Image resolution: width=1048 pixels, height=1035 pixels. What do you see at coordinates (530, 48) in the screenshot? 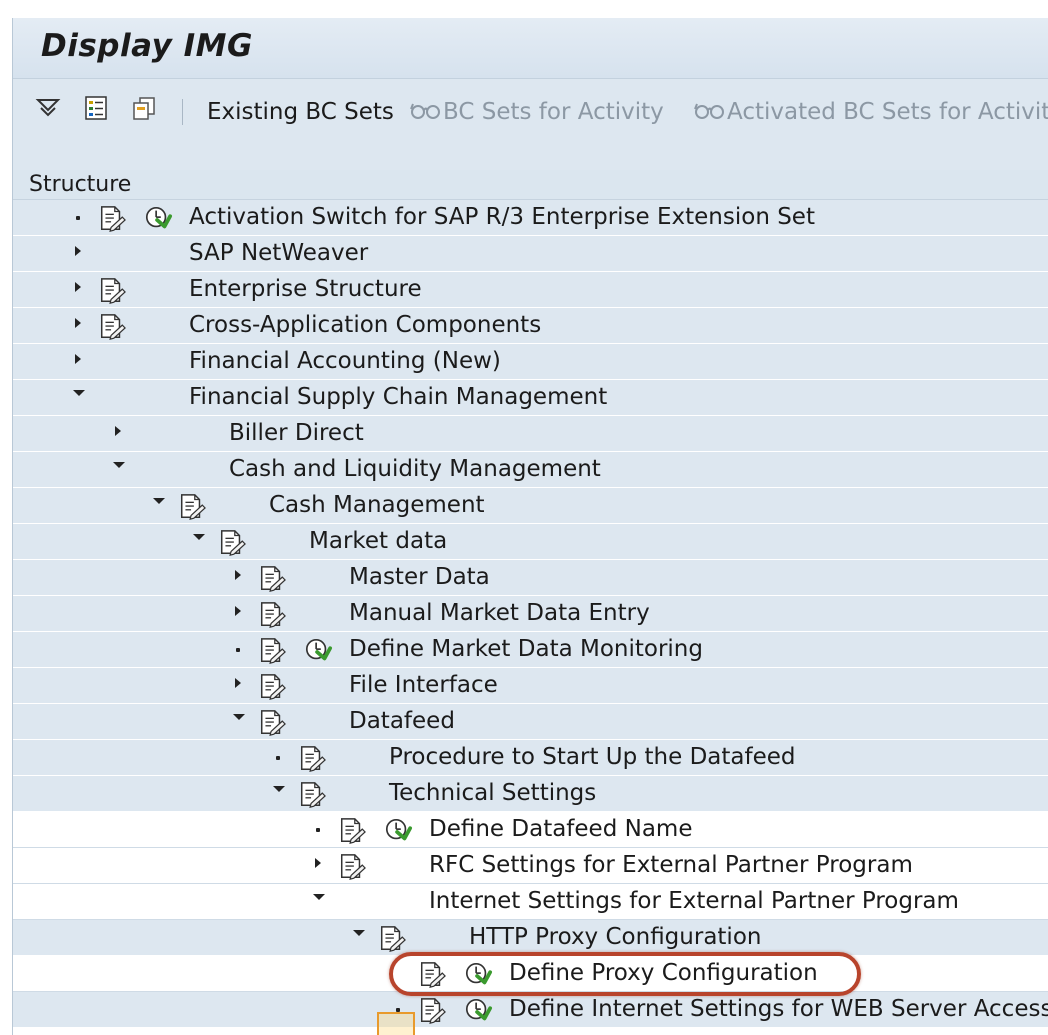
I see `title-bar: Display IMG` at bounding box center [530, 48].